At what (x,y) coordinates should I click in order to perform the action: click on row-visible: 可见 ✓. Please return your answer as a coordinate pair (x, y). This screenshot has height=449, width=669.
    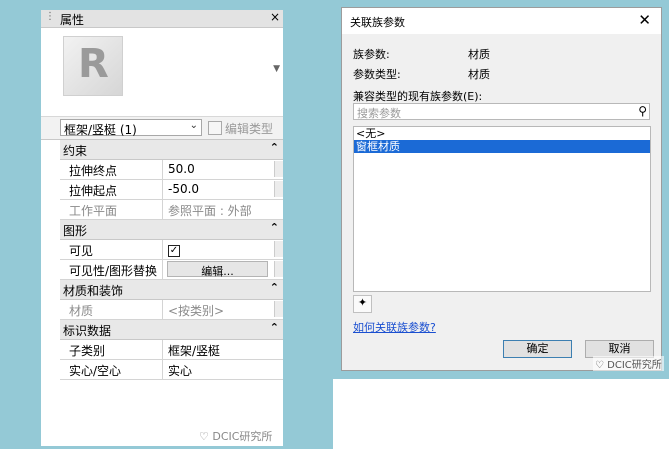
    Looking at the image, I should click on (171, 250).